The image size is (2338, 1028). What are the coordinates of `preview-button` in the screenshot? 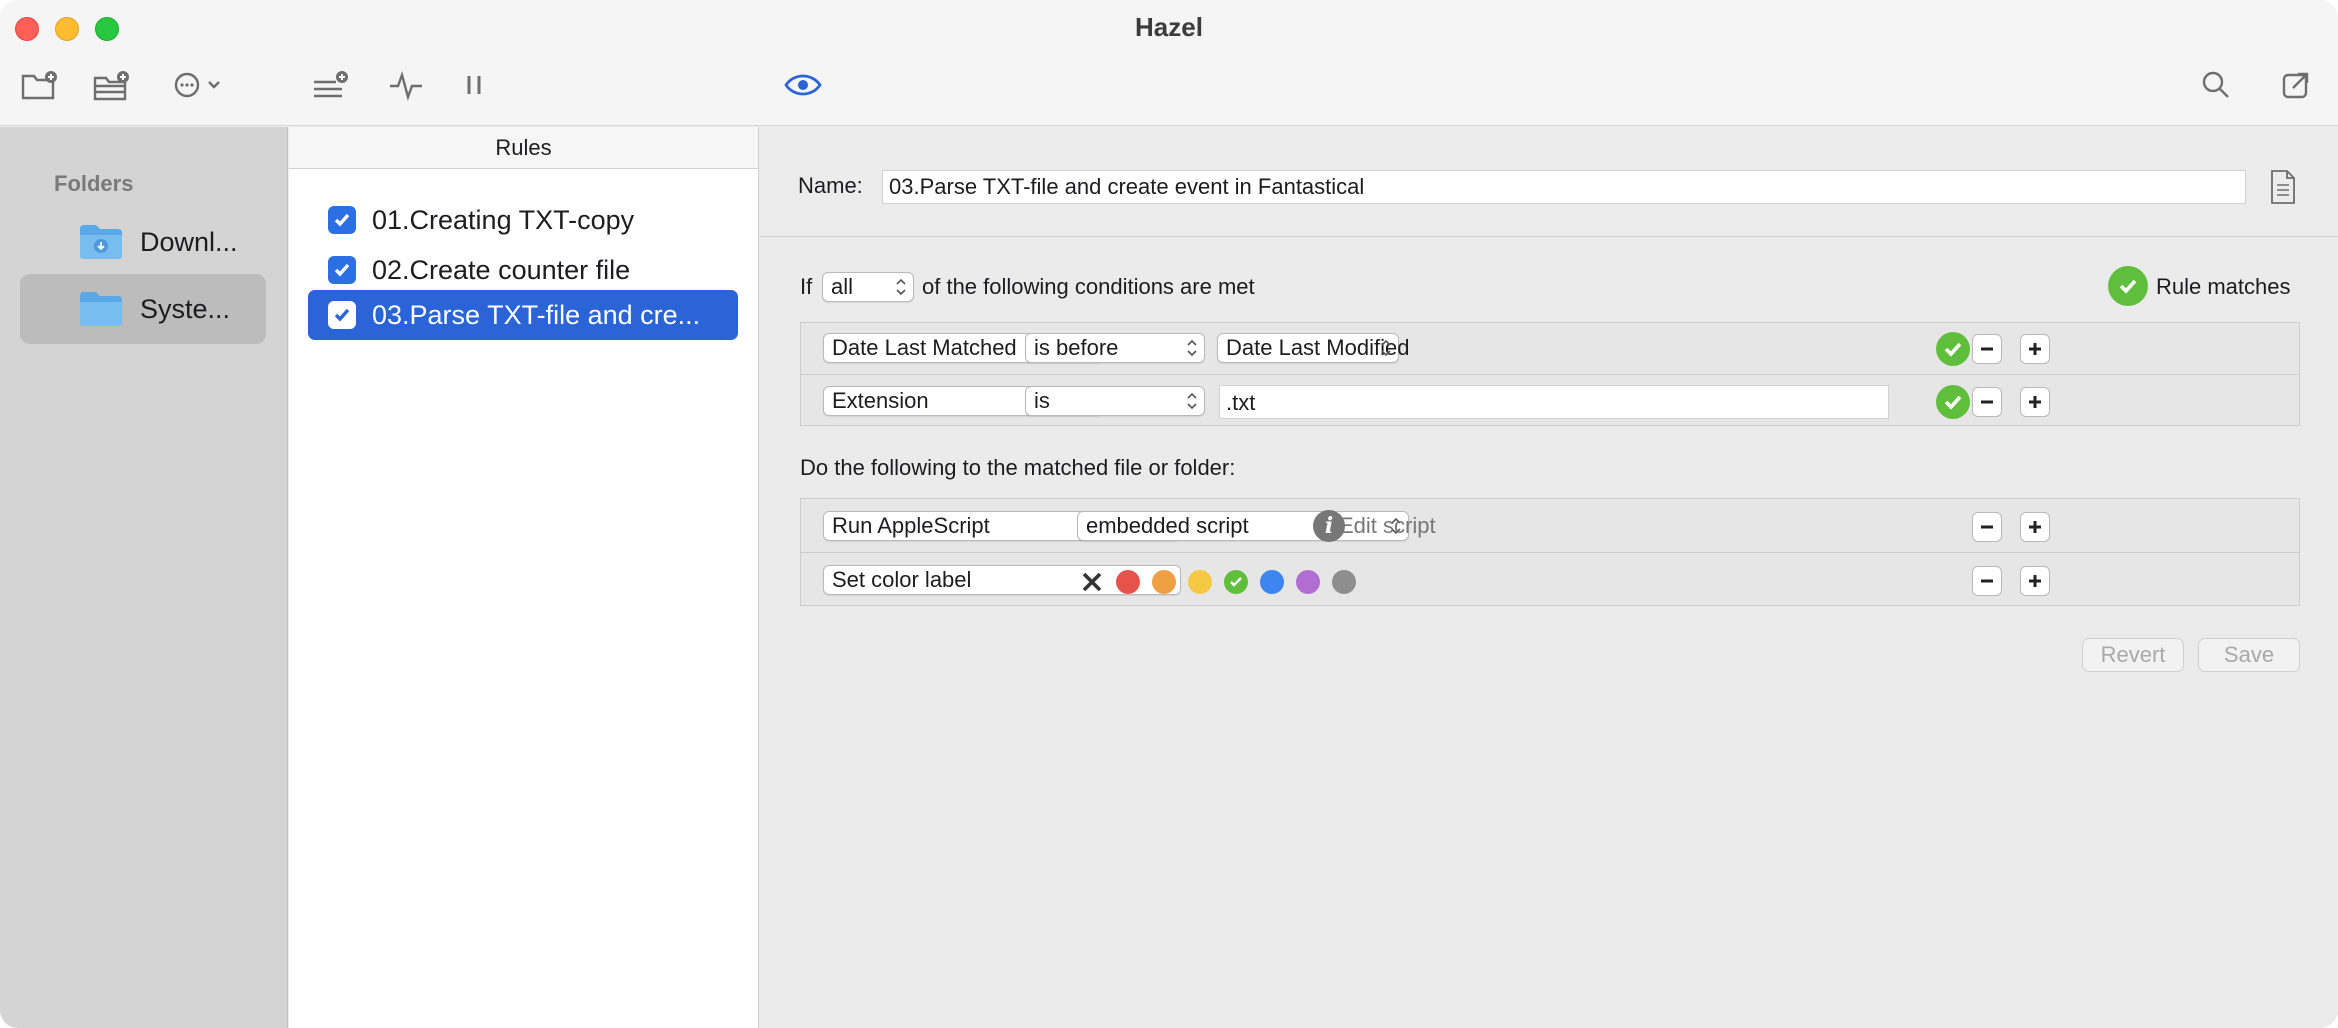 It's located at (803, 85).